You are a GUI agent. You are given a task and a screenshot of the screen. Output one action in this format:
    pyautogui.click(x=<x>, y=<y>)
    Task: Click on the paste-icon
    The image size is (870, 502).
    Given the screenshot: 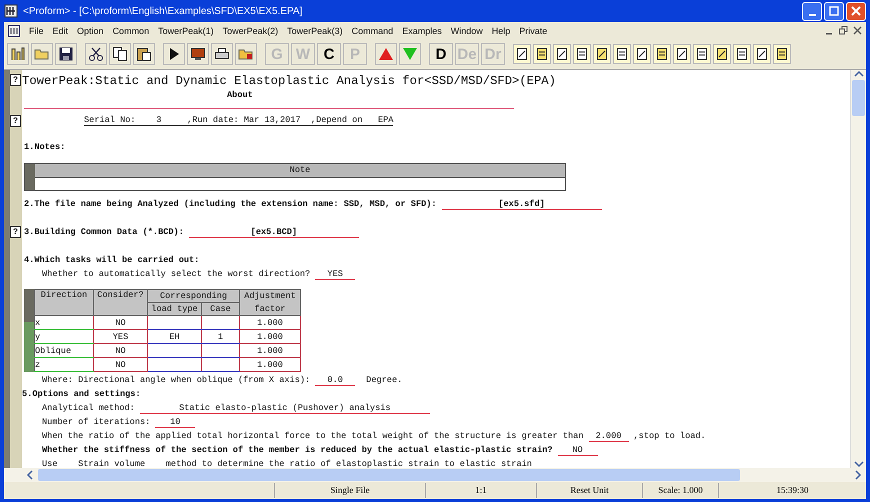 What is the action you would take?
    pyautogui.click(x=144, y=54)
    